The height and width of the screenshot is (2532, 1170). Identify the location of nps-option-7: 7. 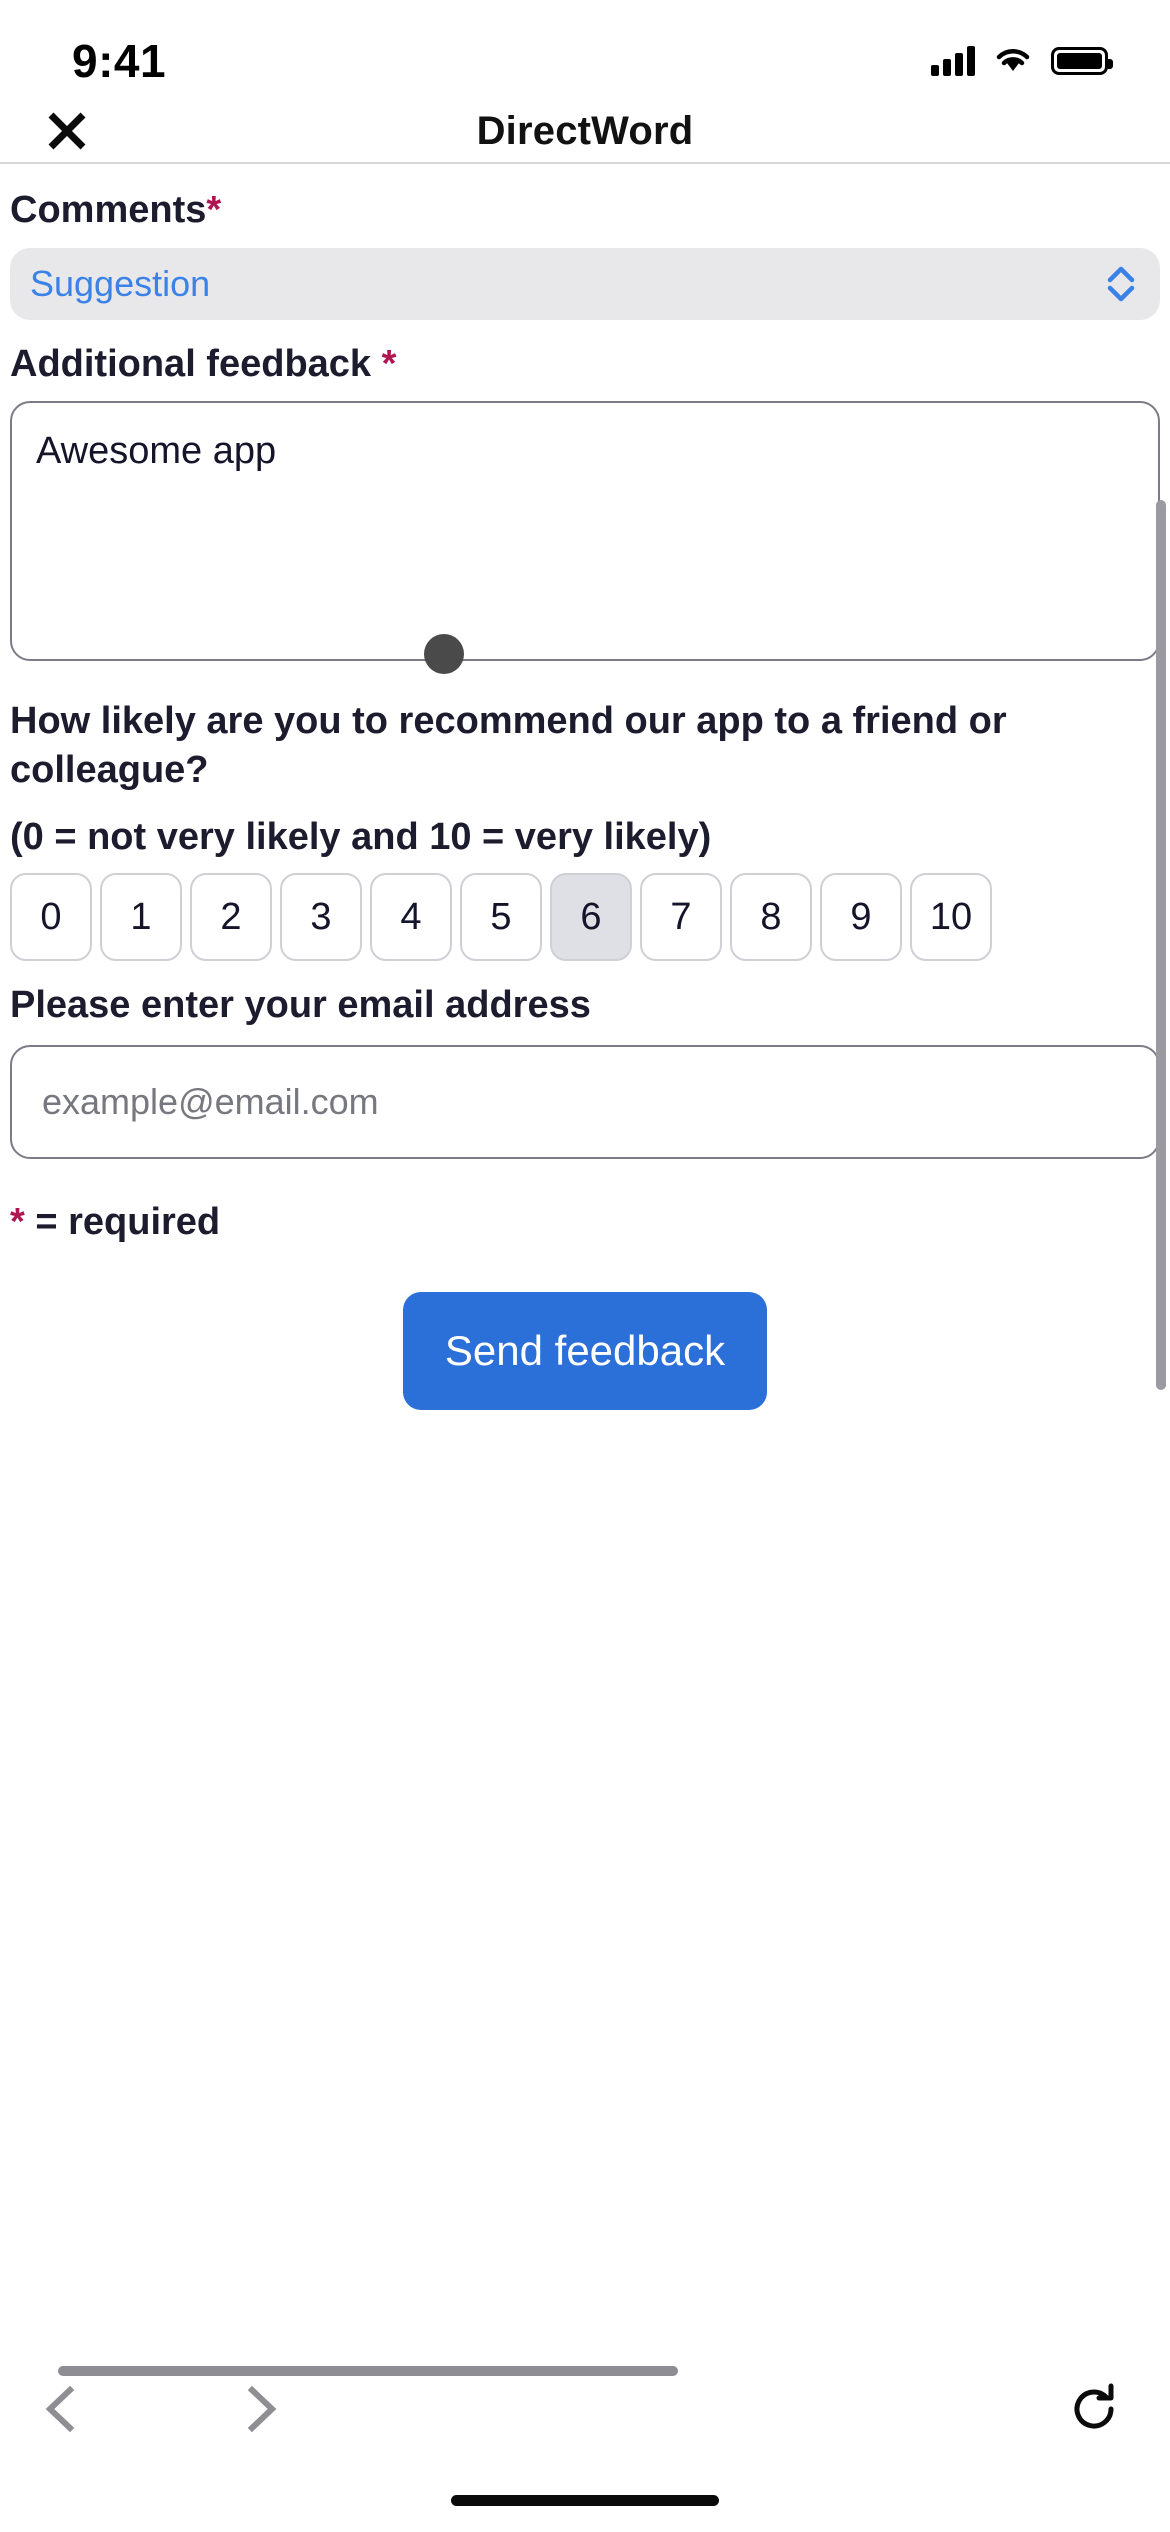
(681, 917).